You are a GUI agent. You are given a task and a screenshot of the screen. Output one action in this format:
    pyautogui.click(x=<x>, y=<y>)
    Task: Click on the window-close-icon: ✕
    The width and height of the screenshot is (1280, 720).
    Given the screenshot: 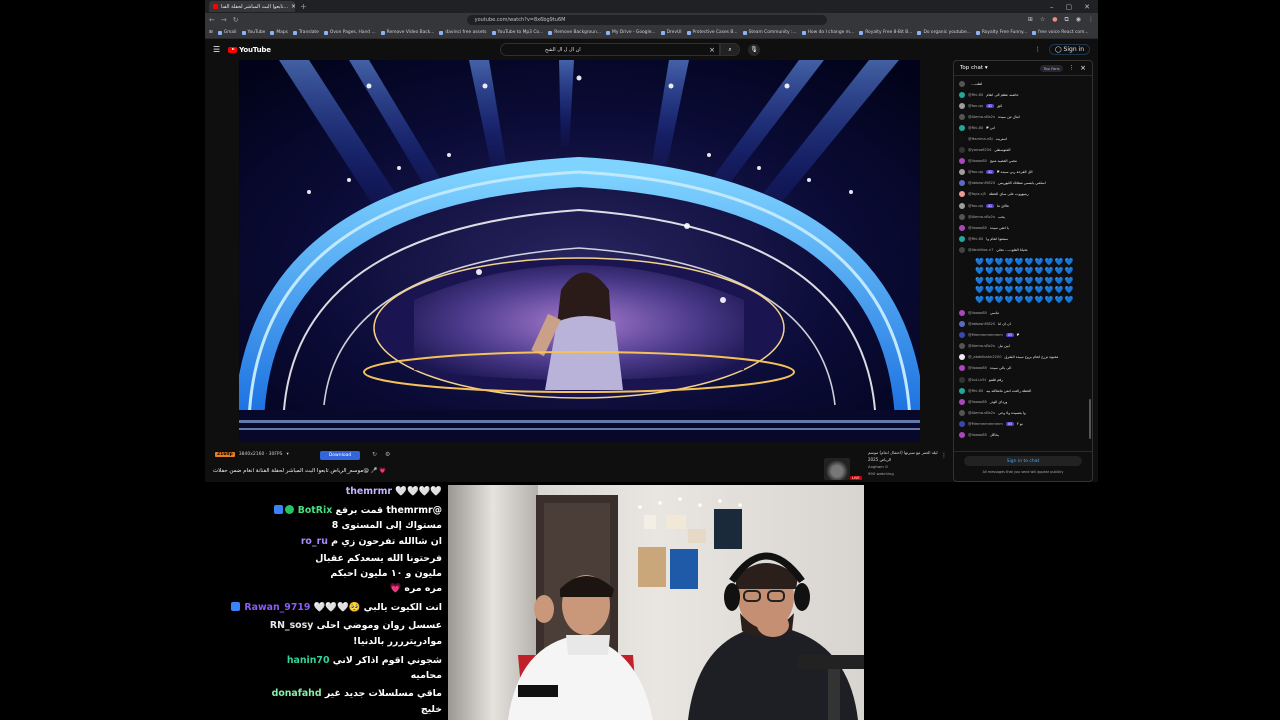 What is the action you would take?
    pyautogui.click(x=1087, y=7)
    